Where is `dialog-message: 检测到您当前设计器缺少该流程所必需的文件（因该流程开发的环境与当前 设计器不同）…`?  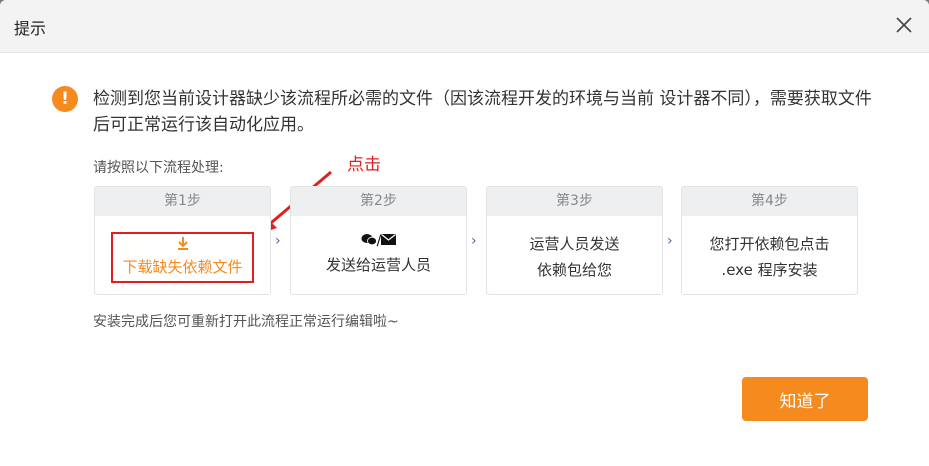
dialog-message: 检测到您当前设计器缺少该流程所必需的文件（因该流程开发的环境与当前 设计器不同）… is located at coordinates (482, 112).